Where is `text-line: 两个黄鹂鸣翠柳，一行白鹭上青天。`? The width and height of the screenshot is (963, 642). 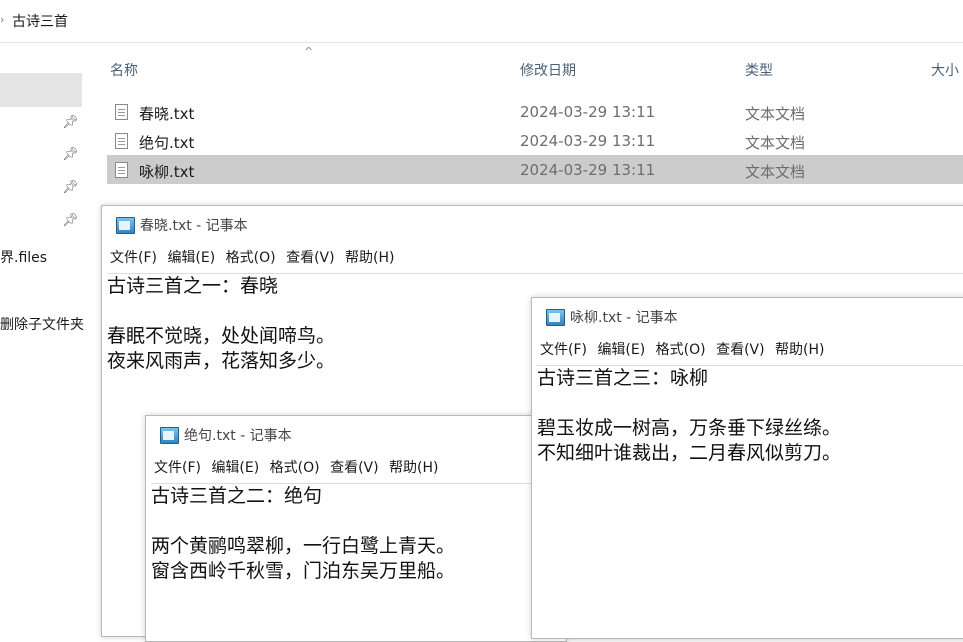 text-line: 两个黄鹂鸣翠柳，一行白鹭上青天。 is located at coordinates (303, 546).